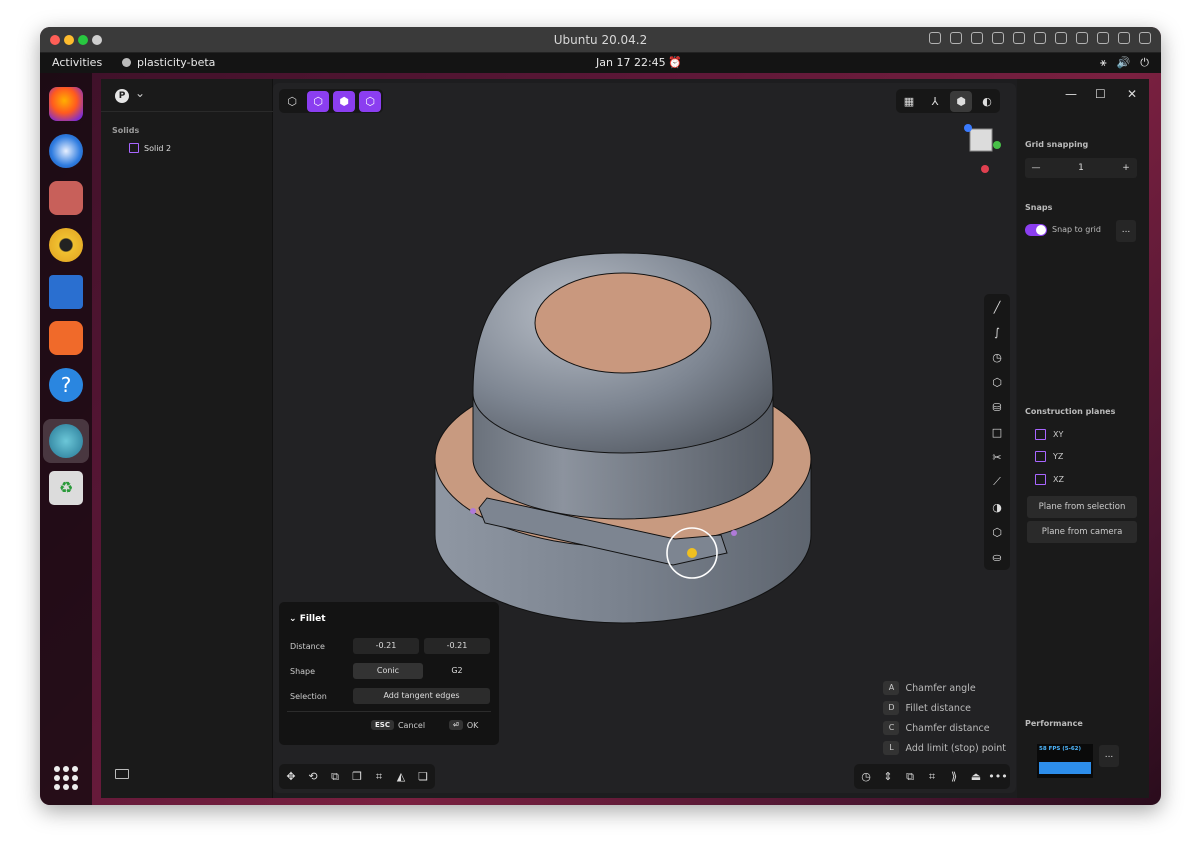 The width and height of the screenshot is (1200, 858). I want to click on grid-icon: ▦, so click(909, 101).